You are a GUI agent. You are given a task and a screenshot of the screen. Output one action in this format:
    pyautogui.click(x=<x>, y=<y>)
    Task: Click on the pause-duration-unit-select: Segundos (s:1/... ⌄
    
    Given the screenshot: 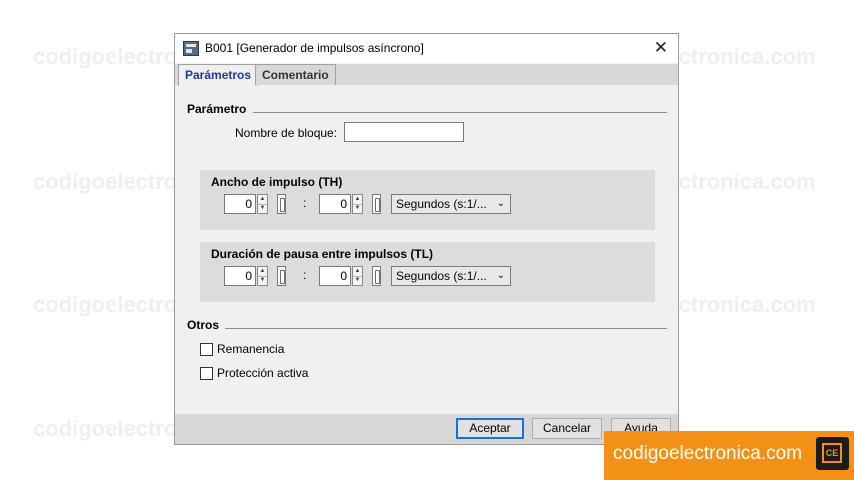 What is the action you would take?
    pyautogui.click(x=451, y=276)
    